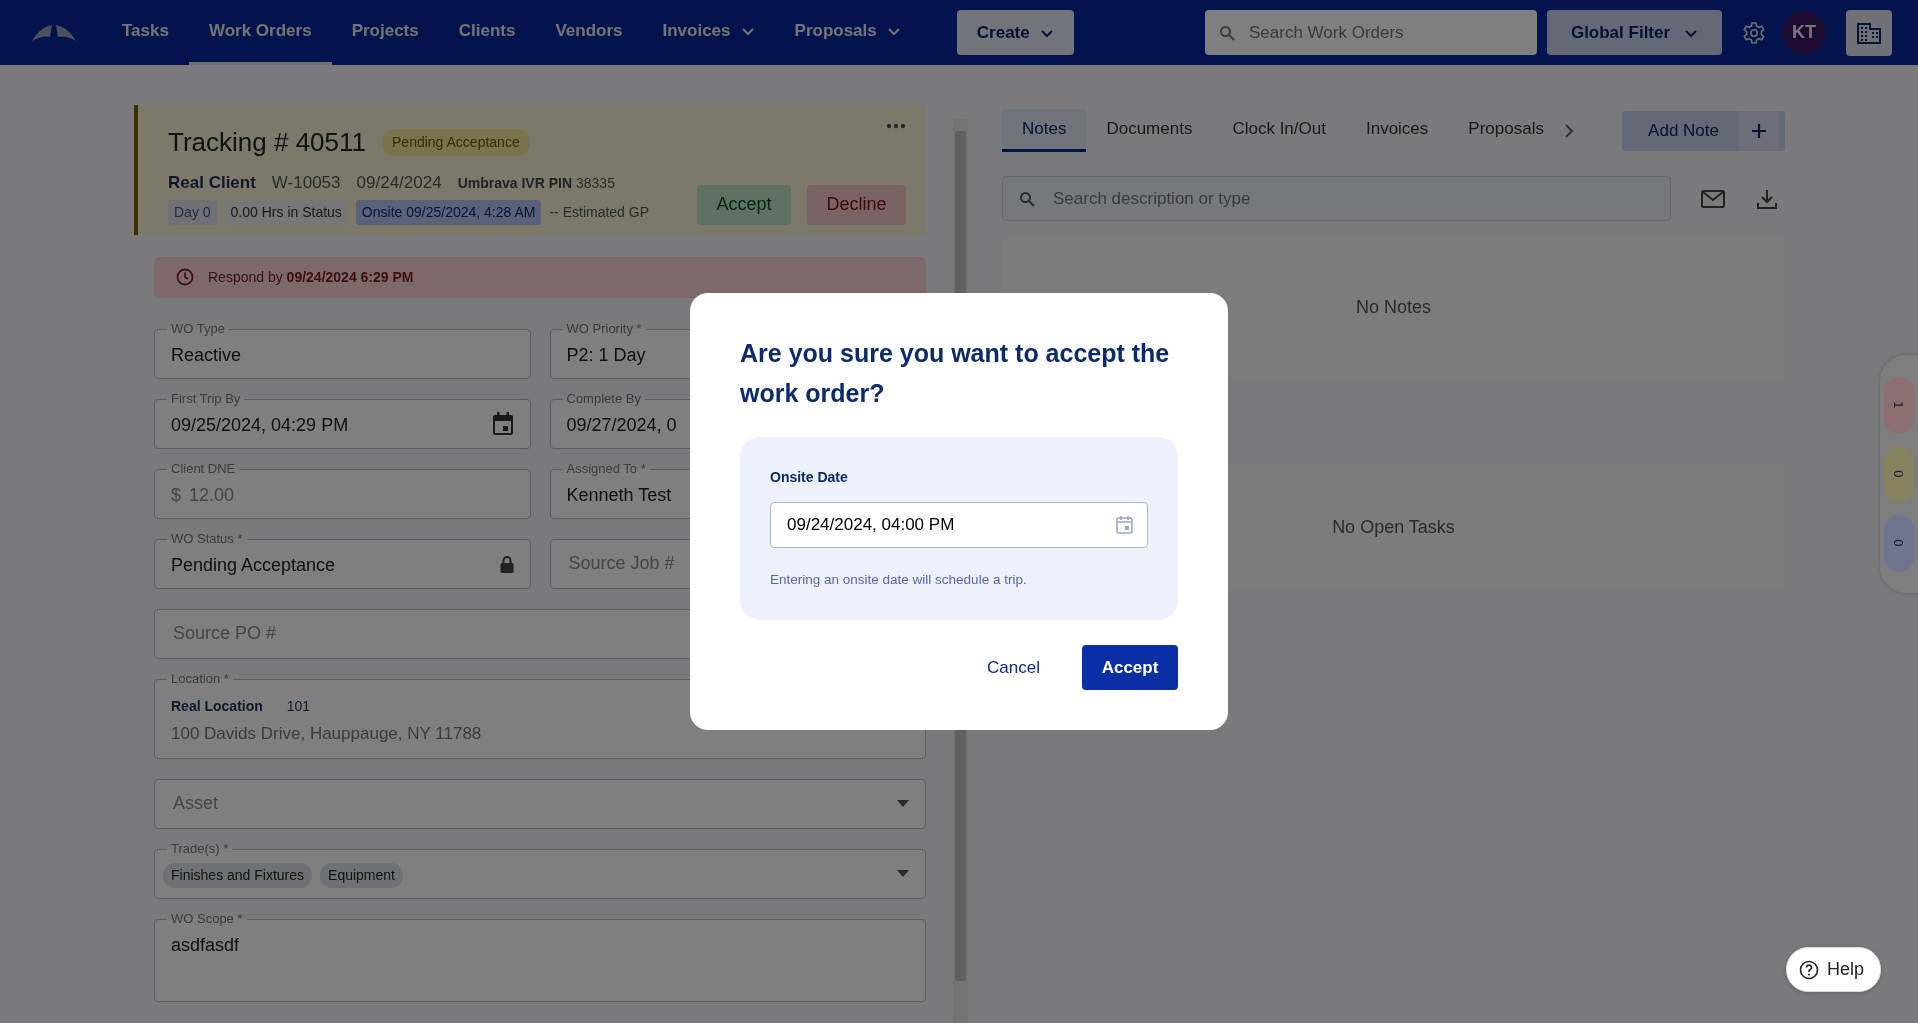 This screenshot has width=1918, height=1023. What do you see at coordinates (306, 183) in the screenshot?
I see `work-order-number: W-10053` at bounding box center [306, 183].